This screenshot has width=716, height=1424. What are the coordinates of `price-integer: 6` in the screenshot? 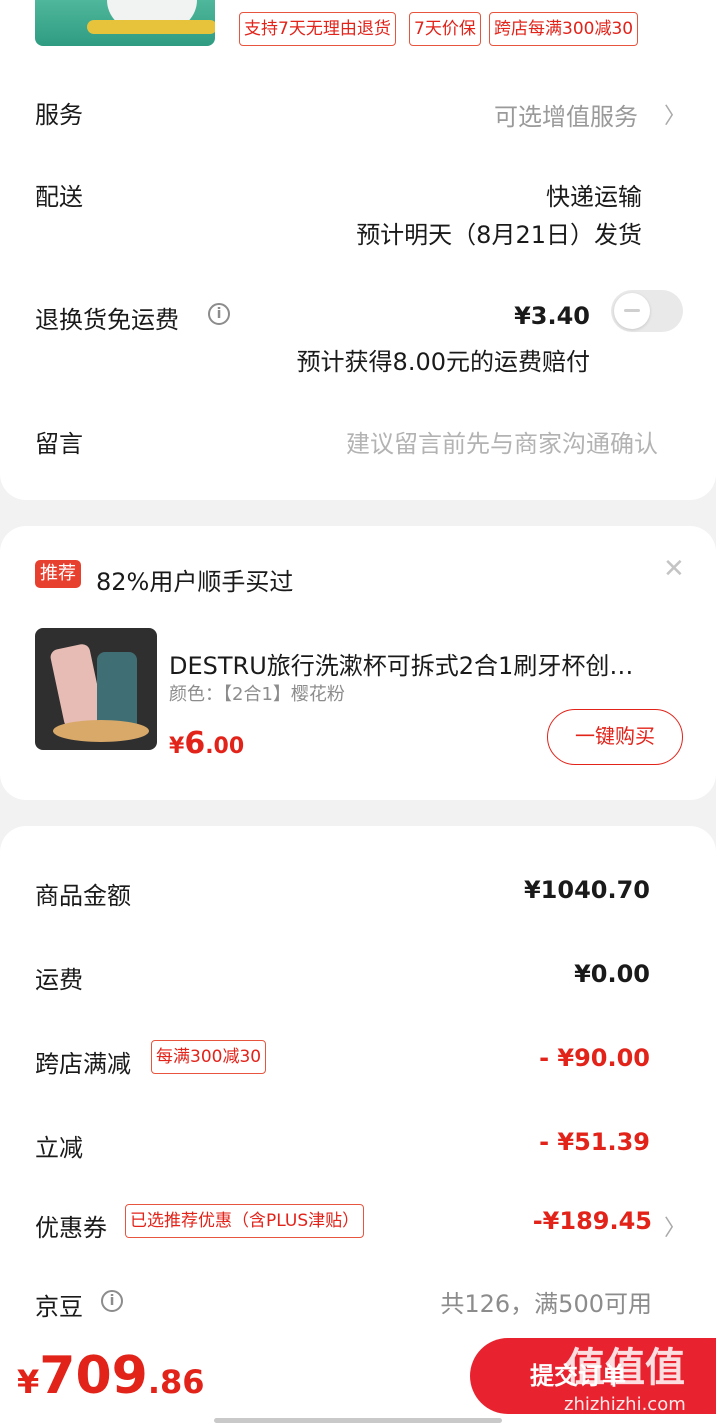 It's located at (195, 743).